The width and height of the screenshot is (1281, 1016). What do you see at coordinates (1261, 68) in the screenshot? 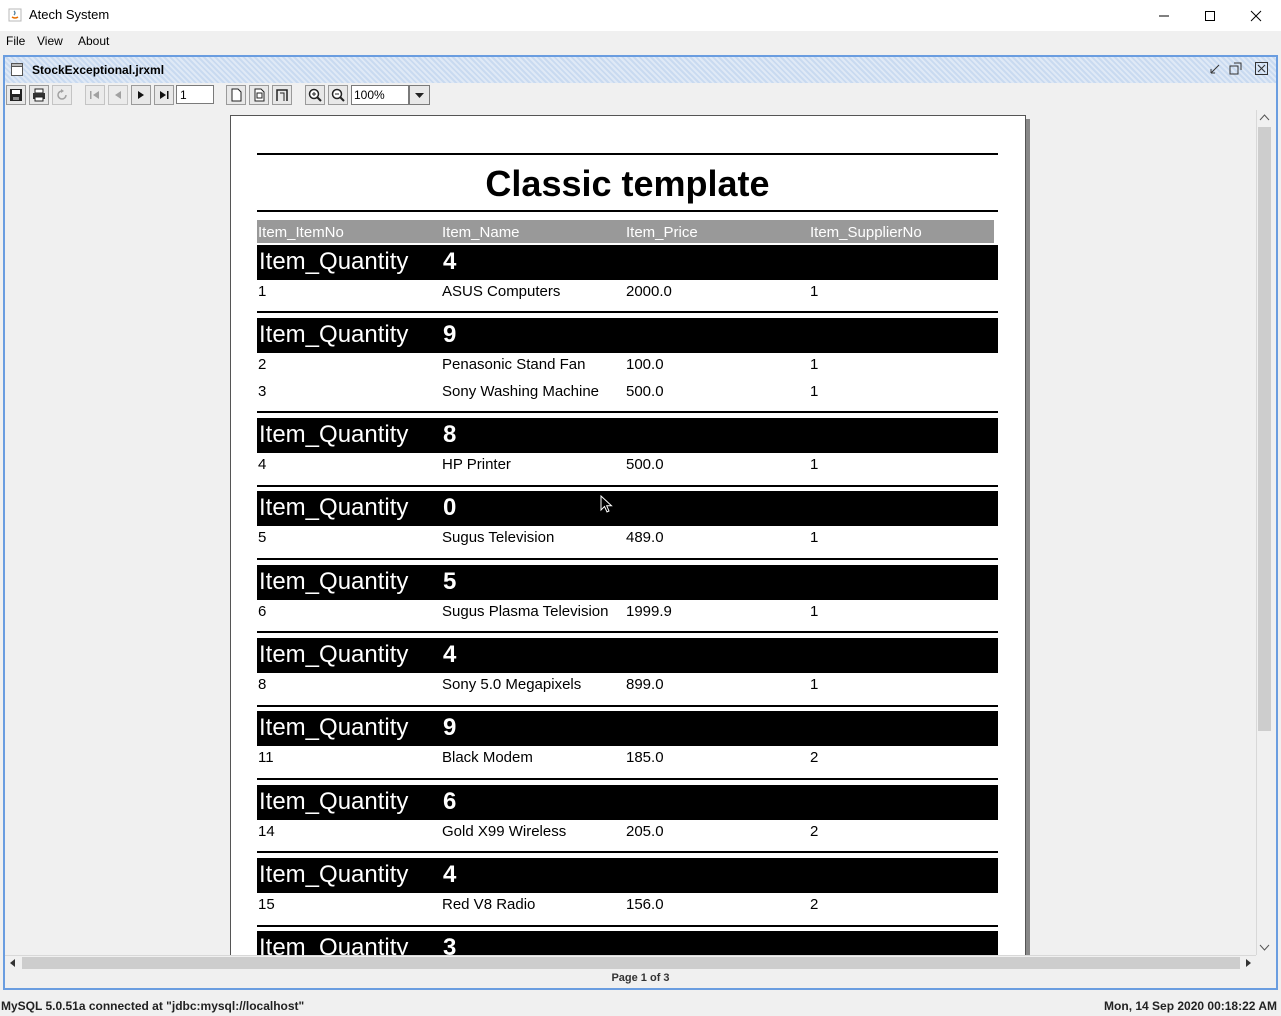
I see `close-frame-icon` at bounding box center [1261, 68].